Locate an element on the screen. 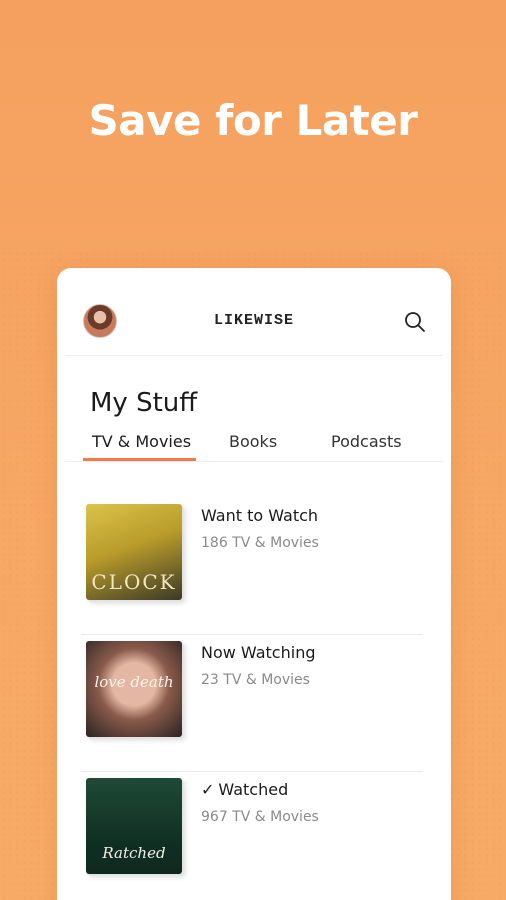 This screenshot has height=900, width=506. page-title: My Stuff is located at coordinates (144, 403).